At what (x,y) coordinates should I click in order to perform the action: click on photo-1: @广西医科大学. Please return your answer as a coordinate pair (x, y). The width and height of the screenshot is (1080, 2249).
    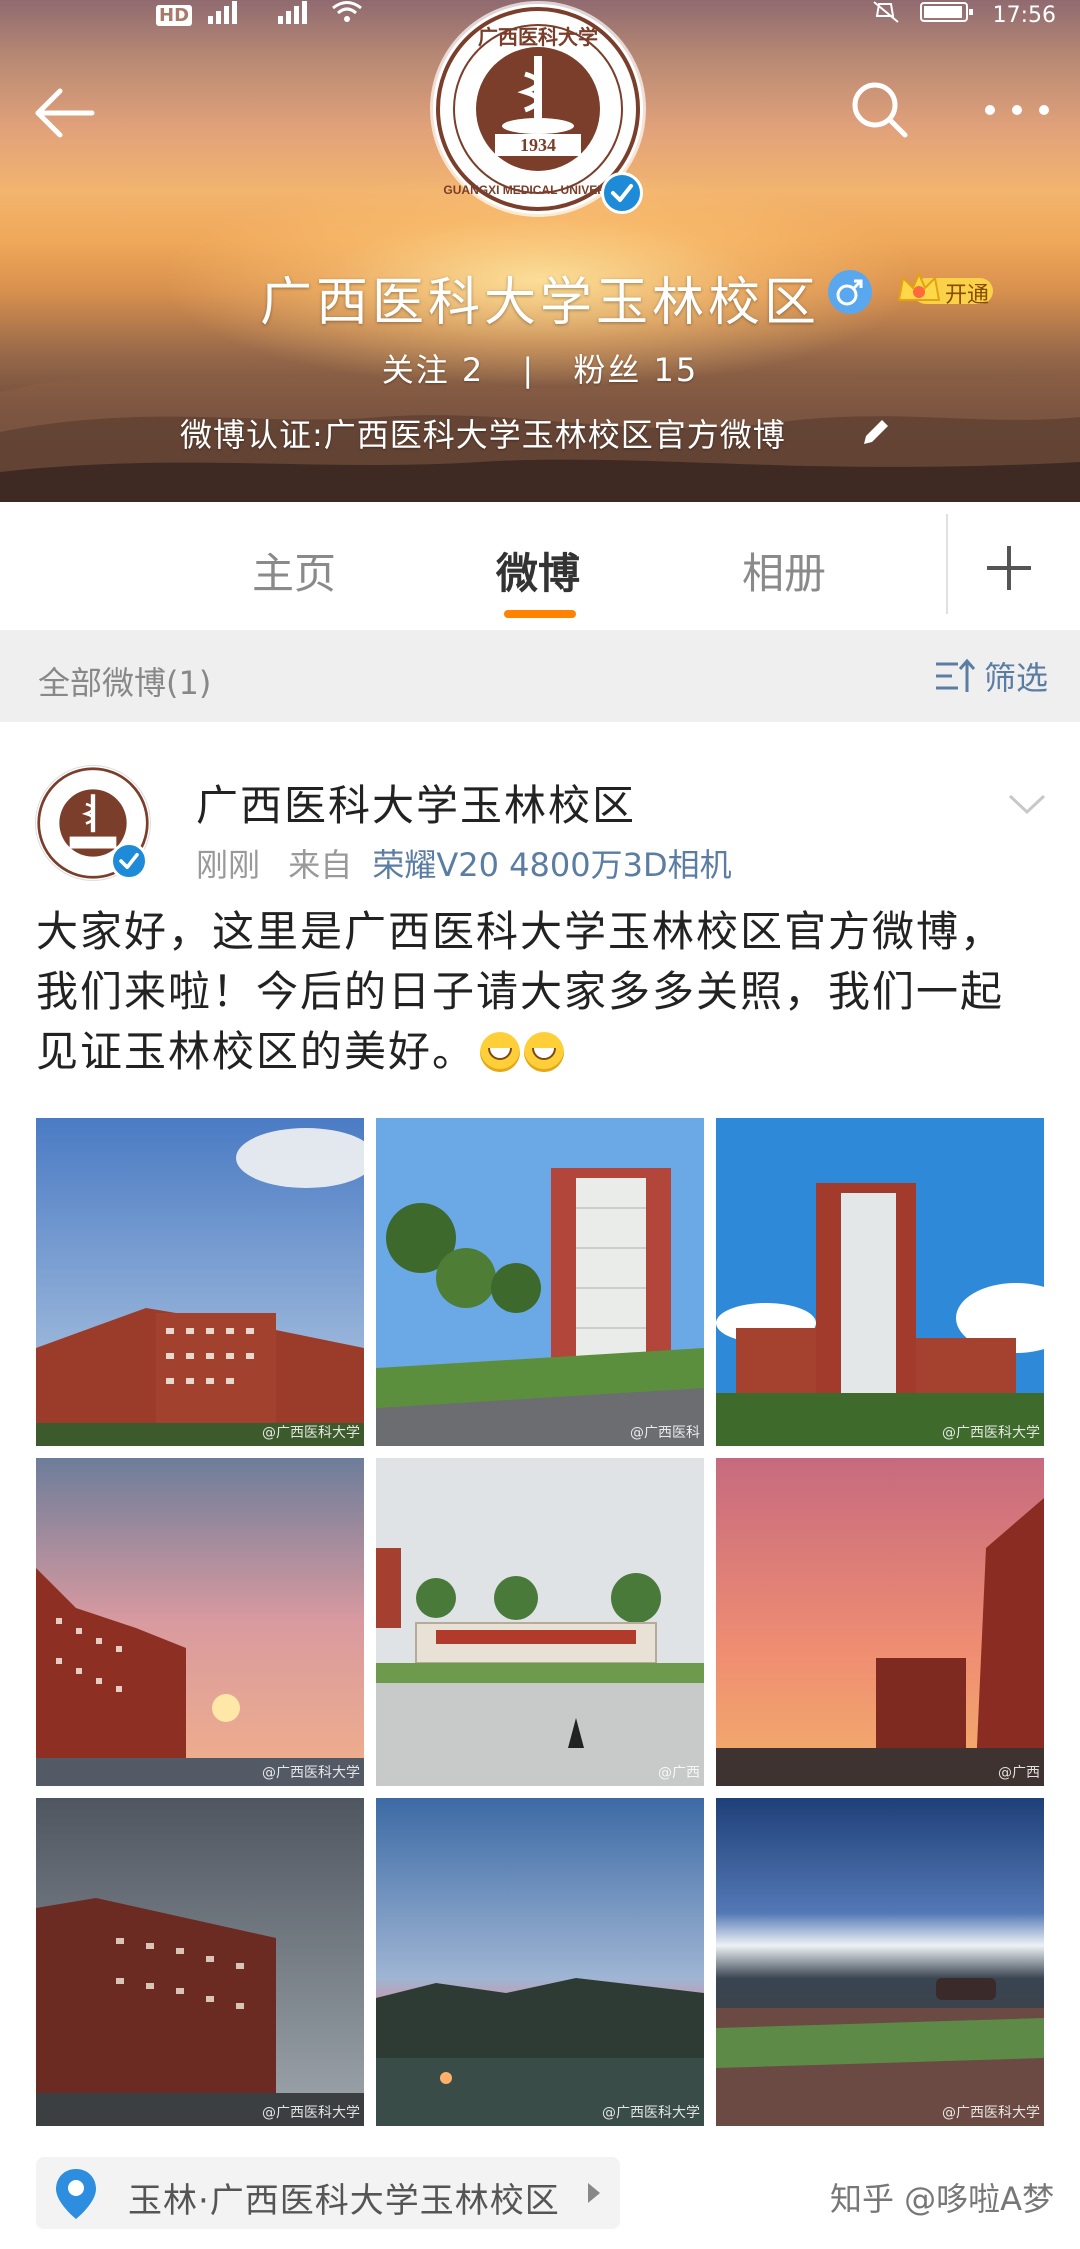
    Looking at the image, I should click on (200, 1282).